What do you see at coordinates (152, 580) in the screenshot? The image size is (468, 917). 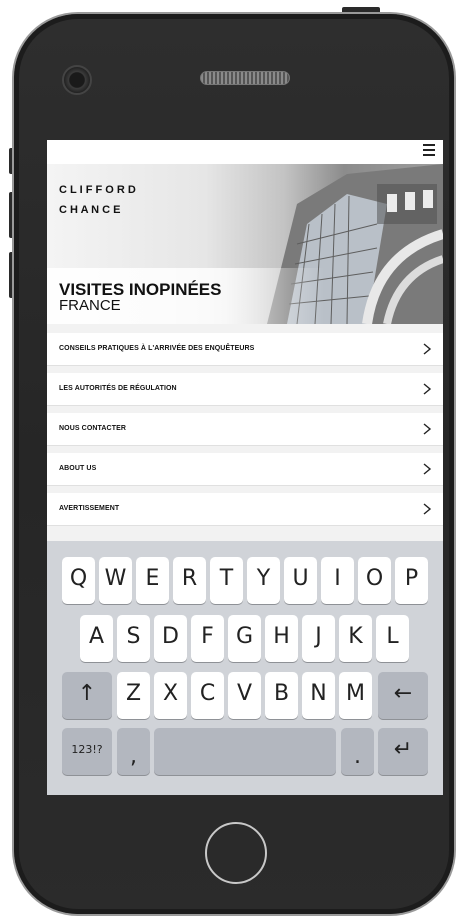 I see `key-e: E` at bounding box center [152, 580].